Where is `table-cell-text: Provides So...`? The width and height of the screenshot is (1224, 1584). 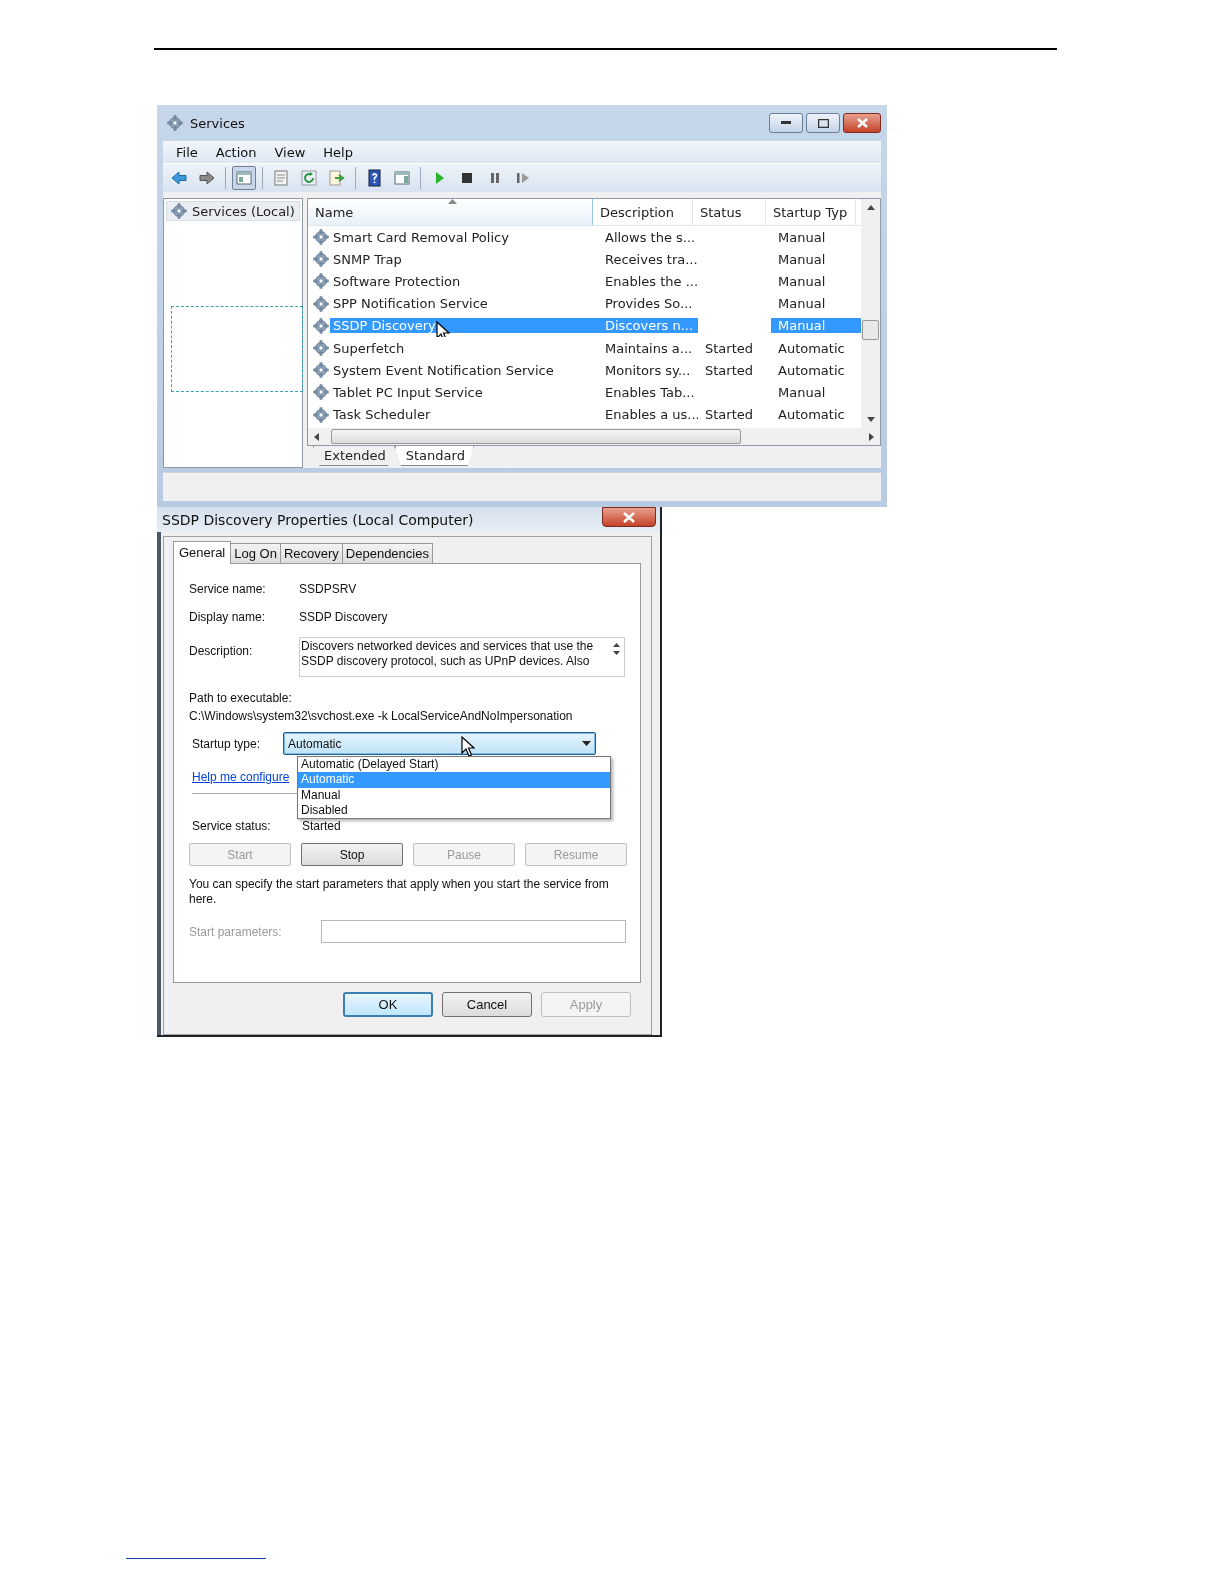
table-cell-text: Provides So... is located at coordinates (649, 304).